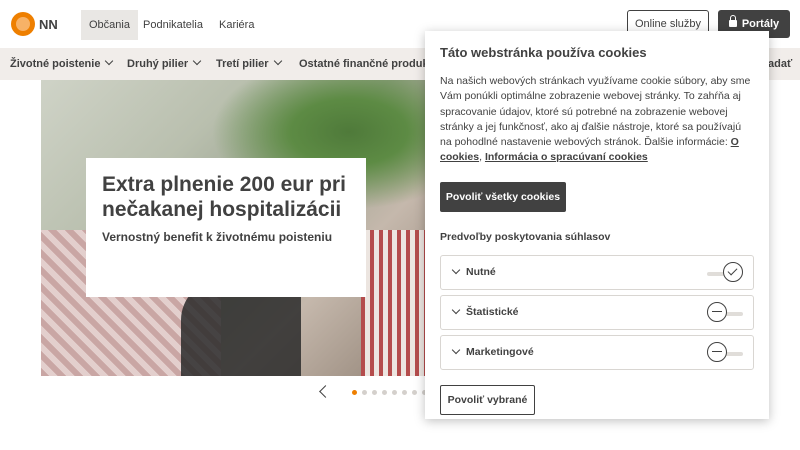 The height and width of the screenshot is (450, 800). Describe the element at coordinates (487, 400) in the screenshot. I see `save-selected-button: Povoliť vybrané` at that location.